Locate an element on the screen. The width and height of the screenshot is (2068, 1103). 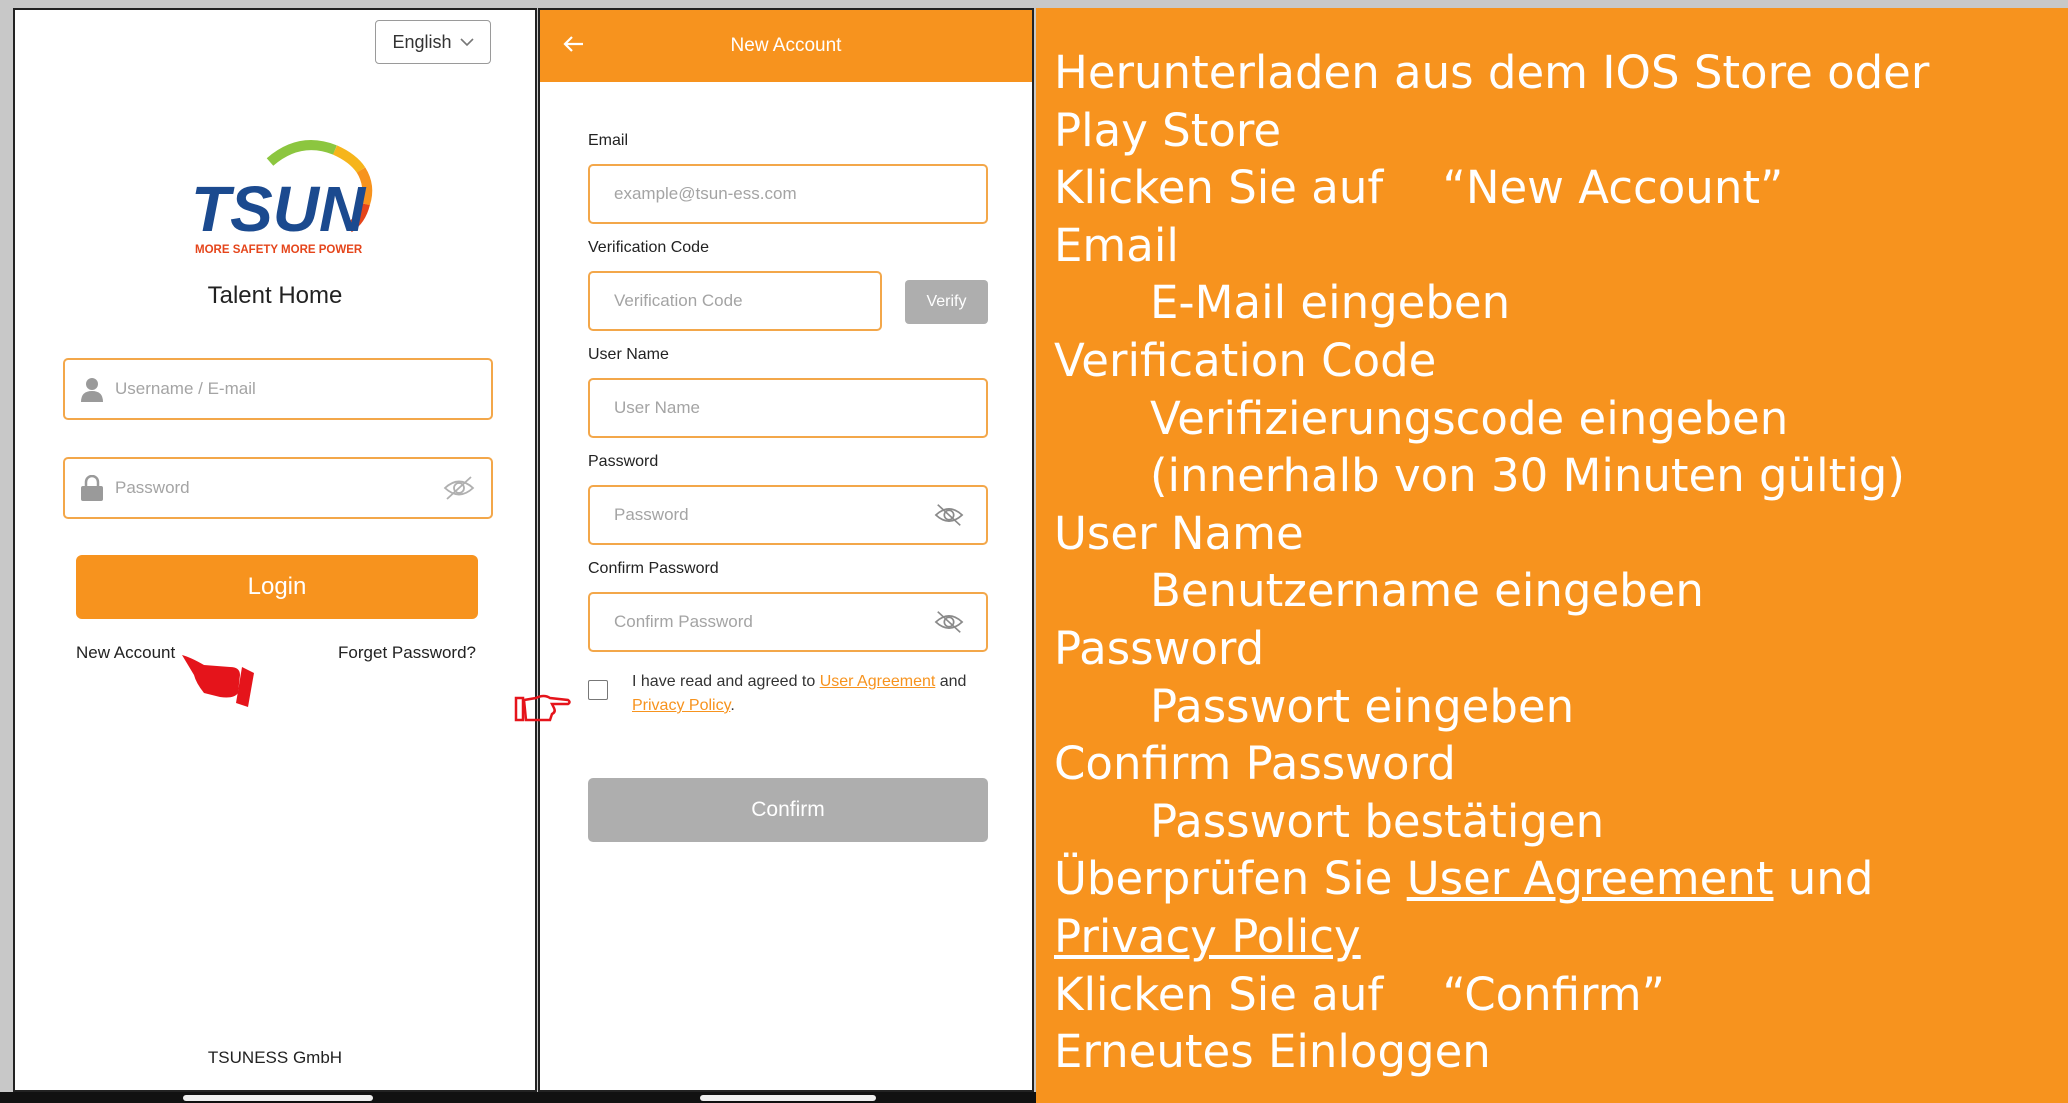
app-header: New Account is located at coordinates (786, 46).